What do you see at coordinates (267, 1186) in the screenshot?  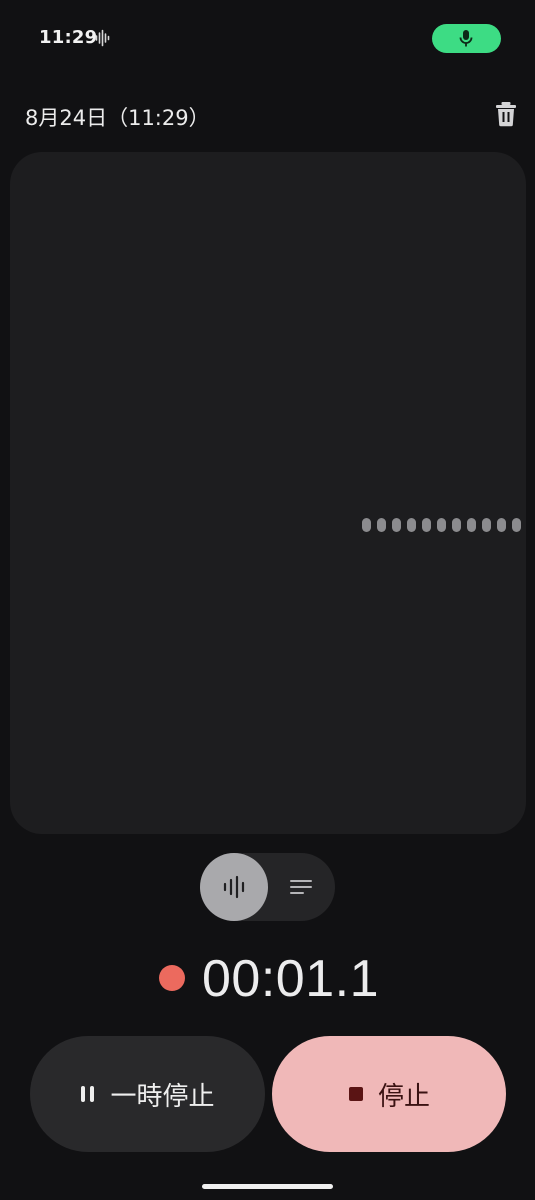 I see `home-indicator` at bounding box center [267, 1186].